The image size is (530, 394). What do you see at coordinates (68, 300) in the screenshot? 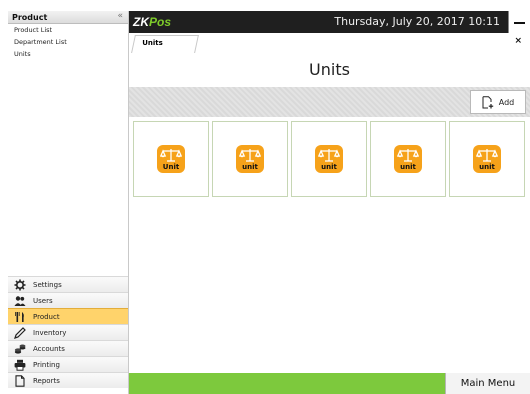
I see `nav-item-users: Users` at bounding box center [68, 300].